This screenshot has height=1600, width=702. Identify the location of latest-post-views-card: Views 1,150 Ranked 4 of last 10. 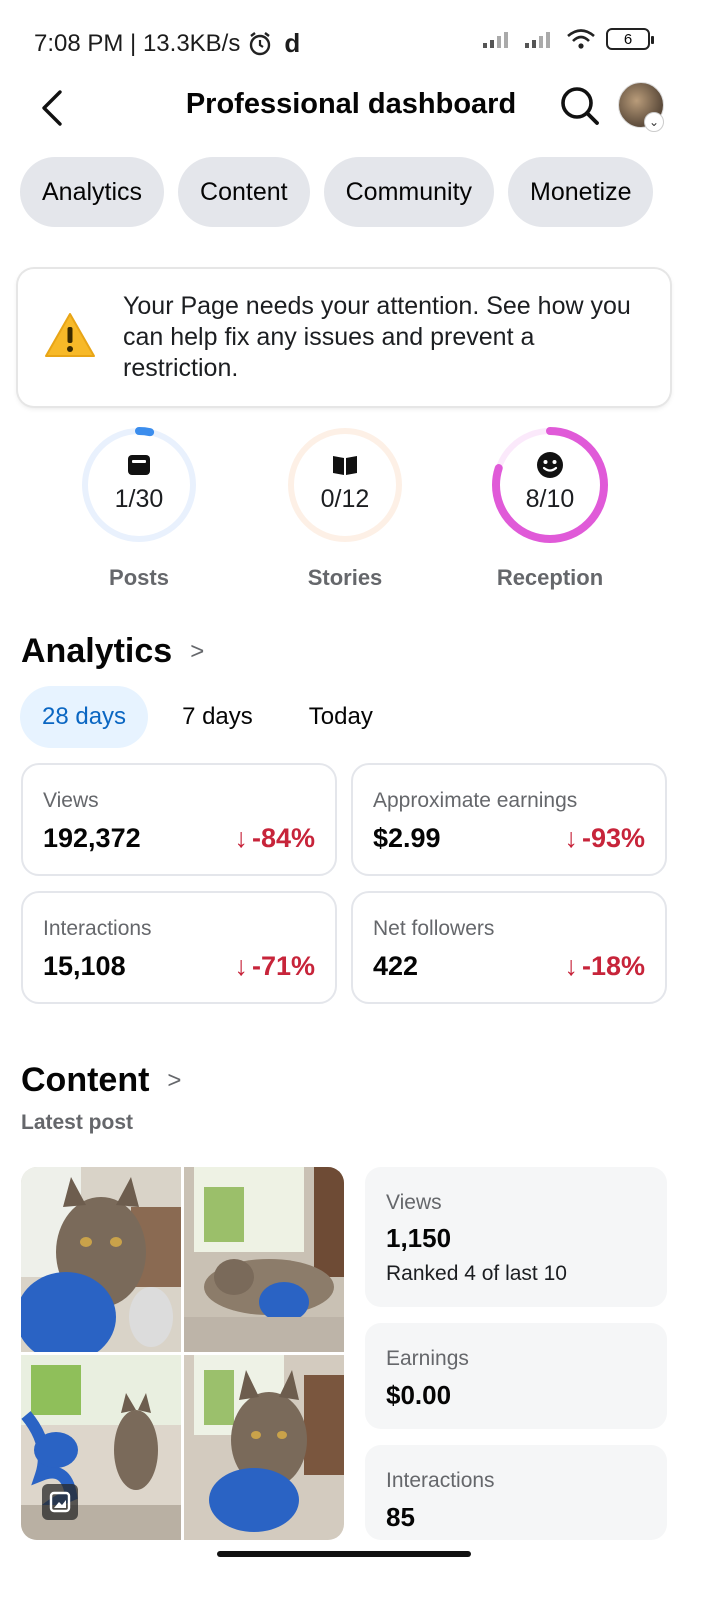
(516, 1237).